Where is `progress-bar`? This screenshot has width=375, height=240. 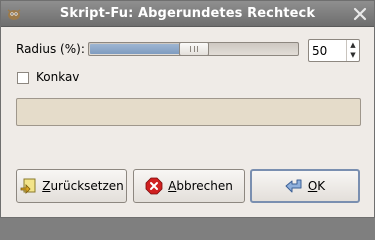 progress-bar is located at coordinates (188, 112).